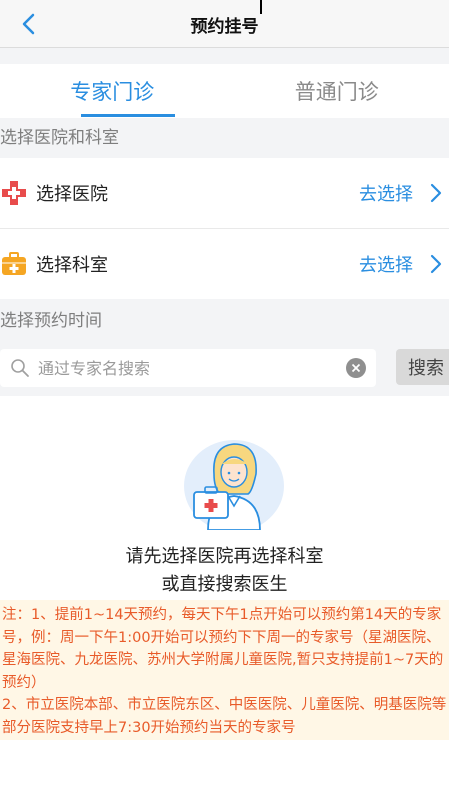 The image size is (449, 800). What do you see at coordinates (234, 485) in the screenshot?
I see `doctor-illustration-icon` at bounding box center [234, 485].